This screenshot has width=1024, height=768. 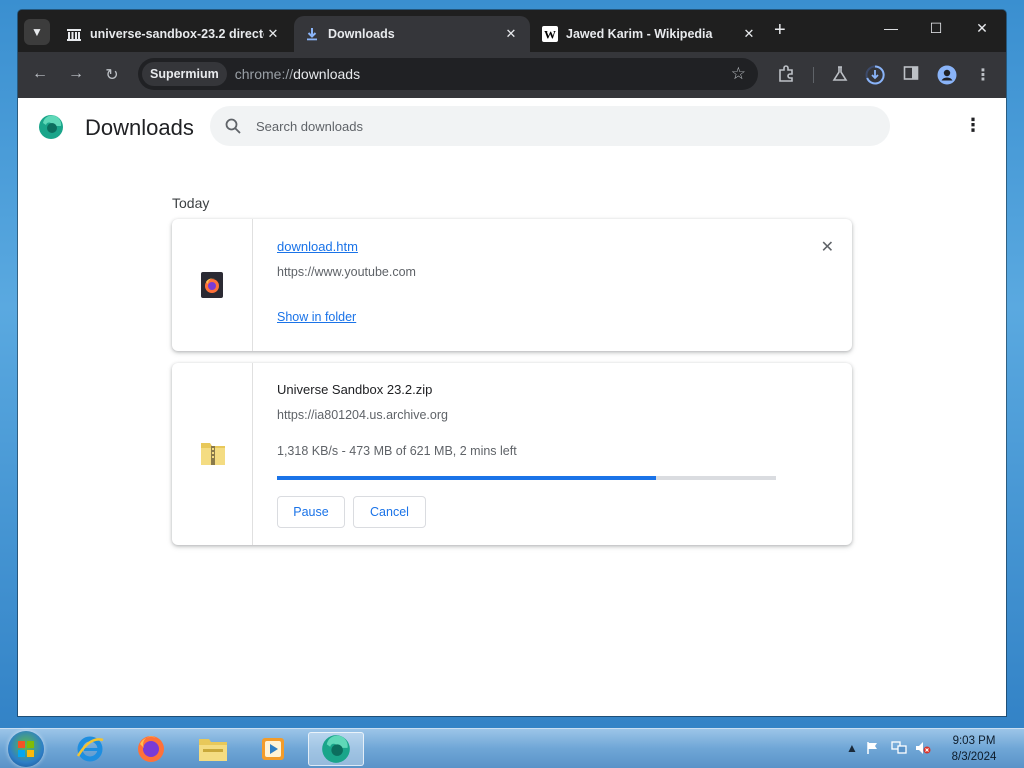 I want to click on firefox-icon, so click(x=151, y=749).